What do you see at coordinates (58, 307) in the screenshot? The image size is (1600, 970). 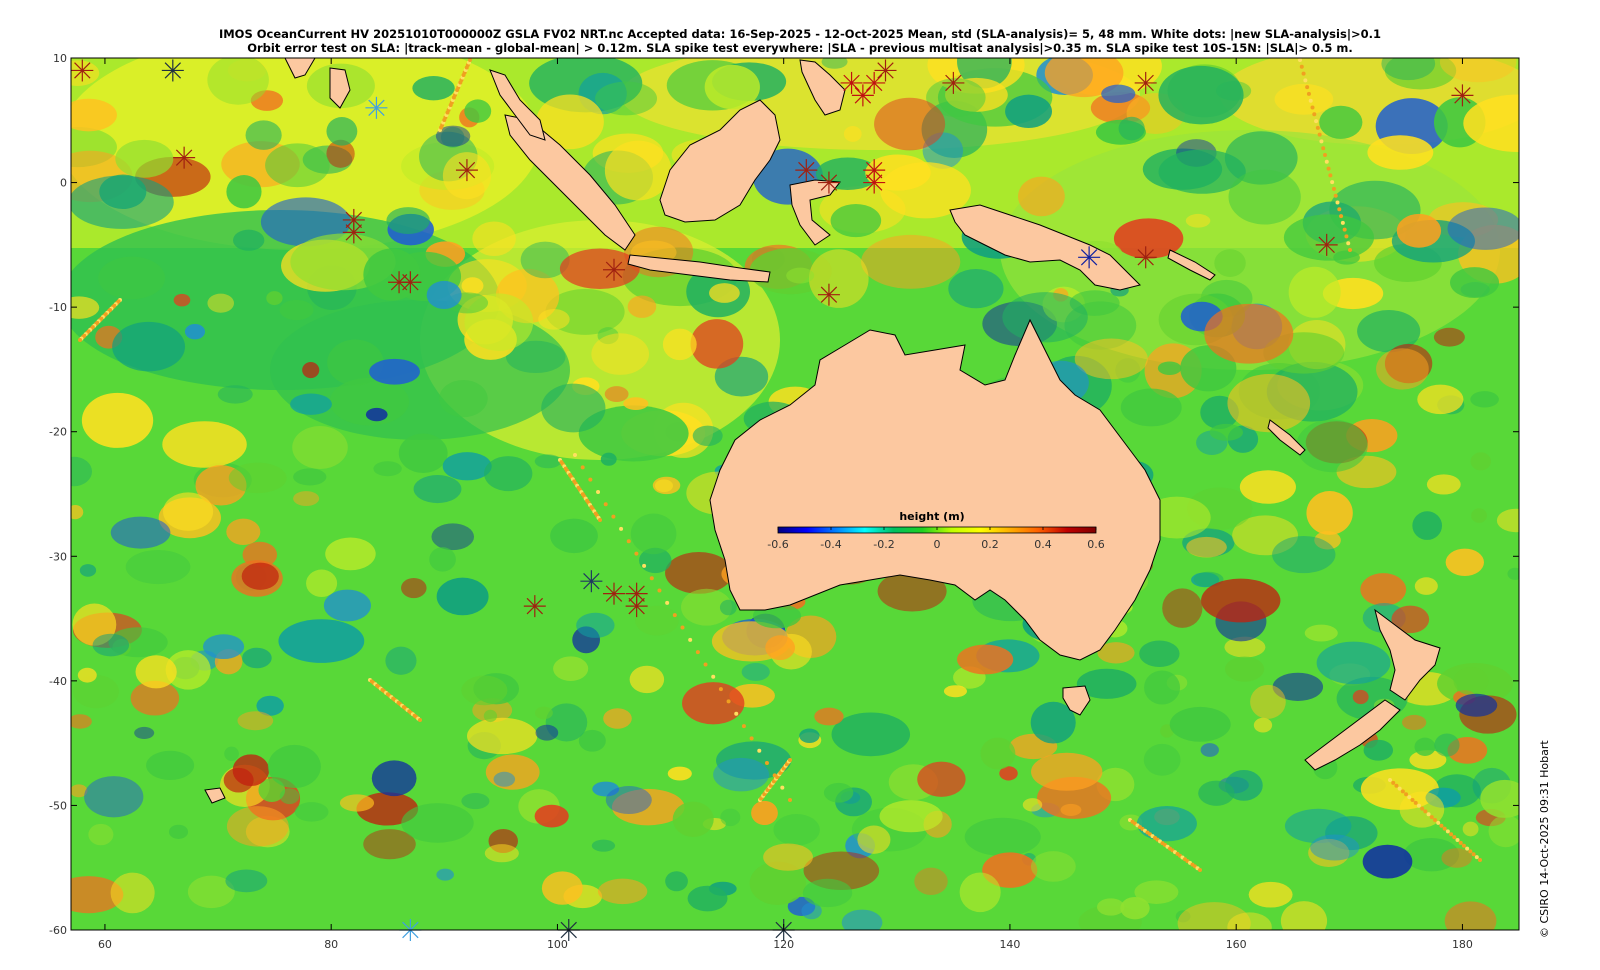 I see `y-tick-label: -10` at bounding box center [58, 307].